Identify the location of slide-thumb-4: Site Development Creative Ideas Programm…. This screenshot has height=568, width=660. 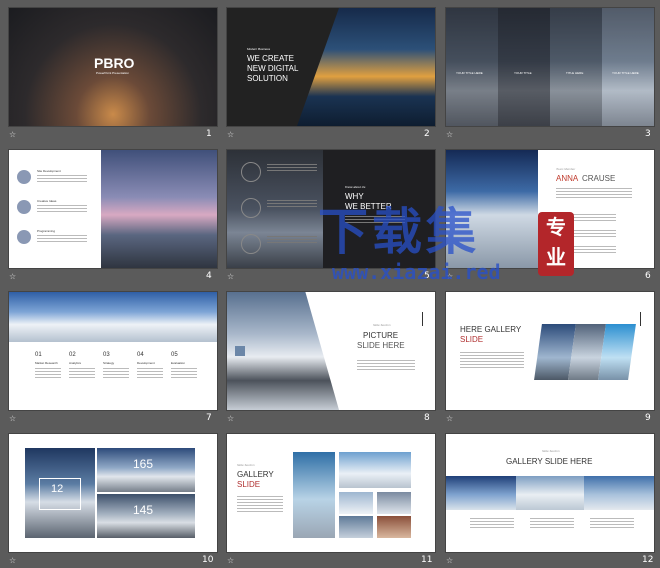
(113, 209).